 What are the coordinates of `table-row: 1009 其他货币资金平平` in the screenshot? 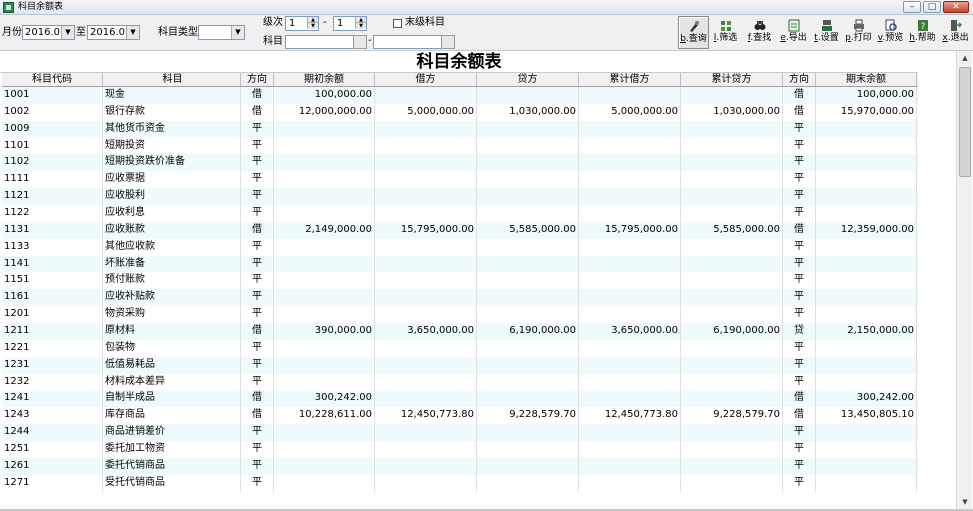 It's located at (460, 129).